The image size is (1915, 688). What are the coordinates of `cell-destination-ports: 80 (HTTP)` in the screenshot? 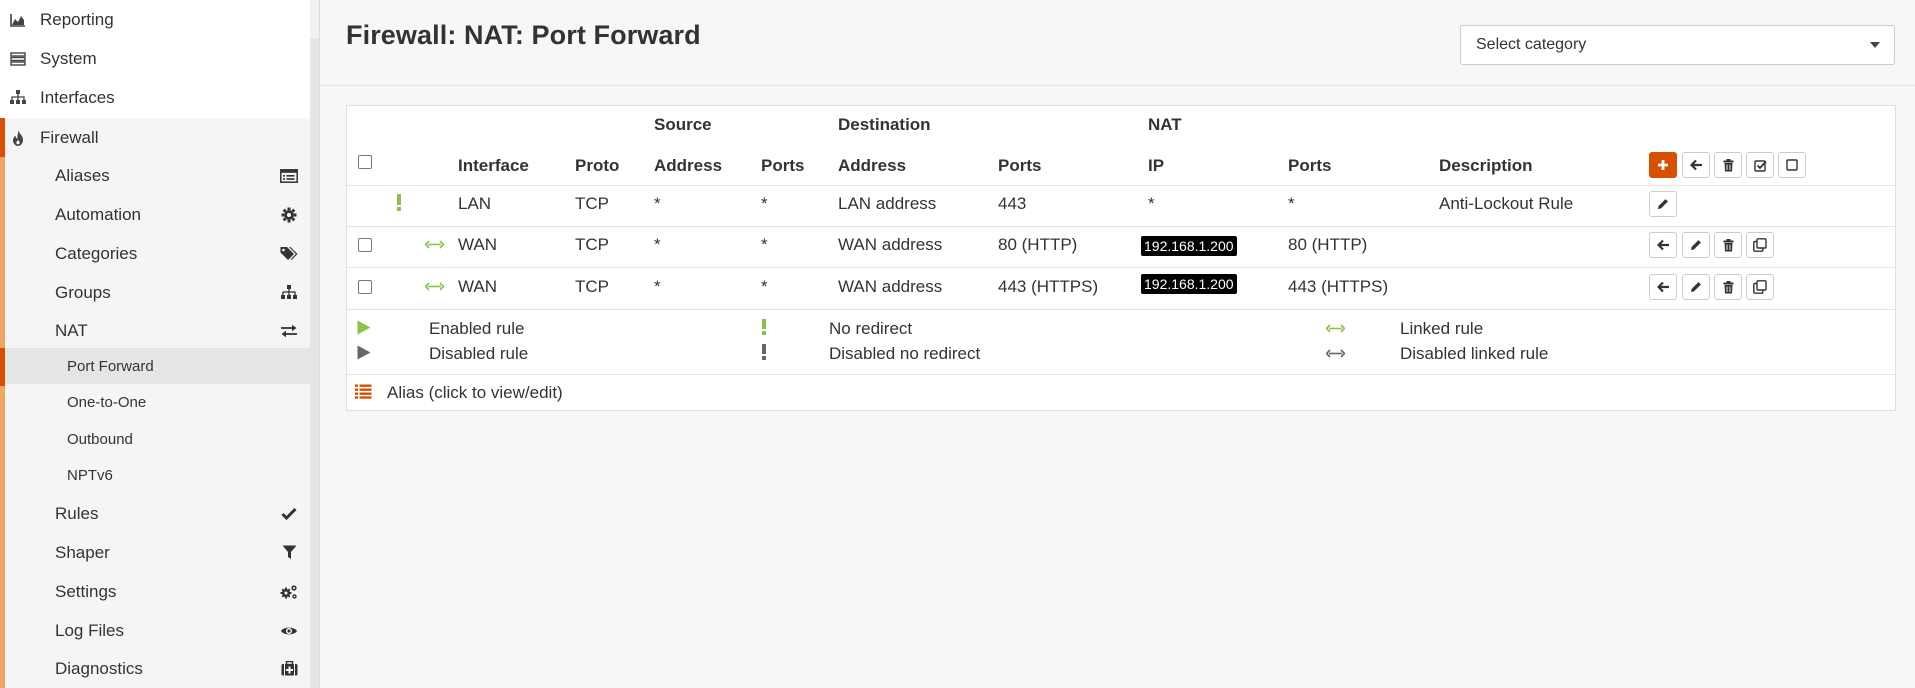 It's located at (1038, 244).